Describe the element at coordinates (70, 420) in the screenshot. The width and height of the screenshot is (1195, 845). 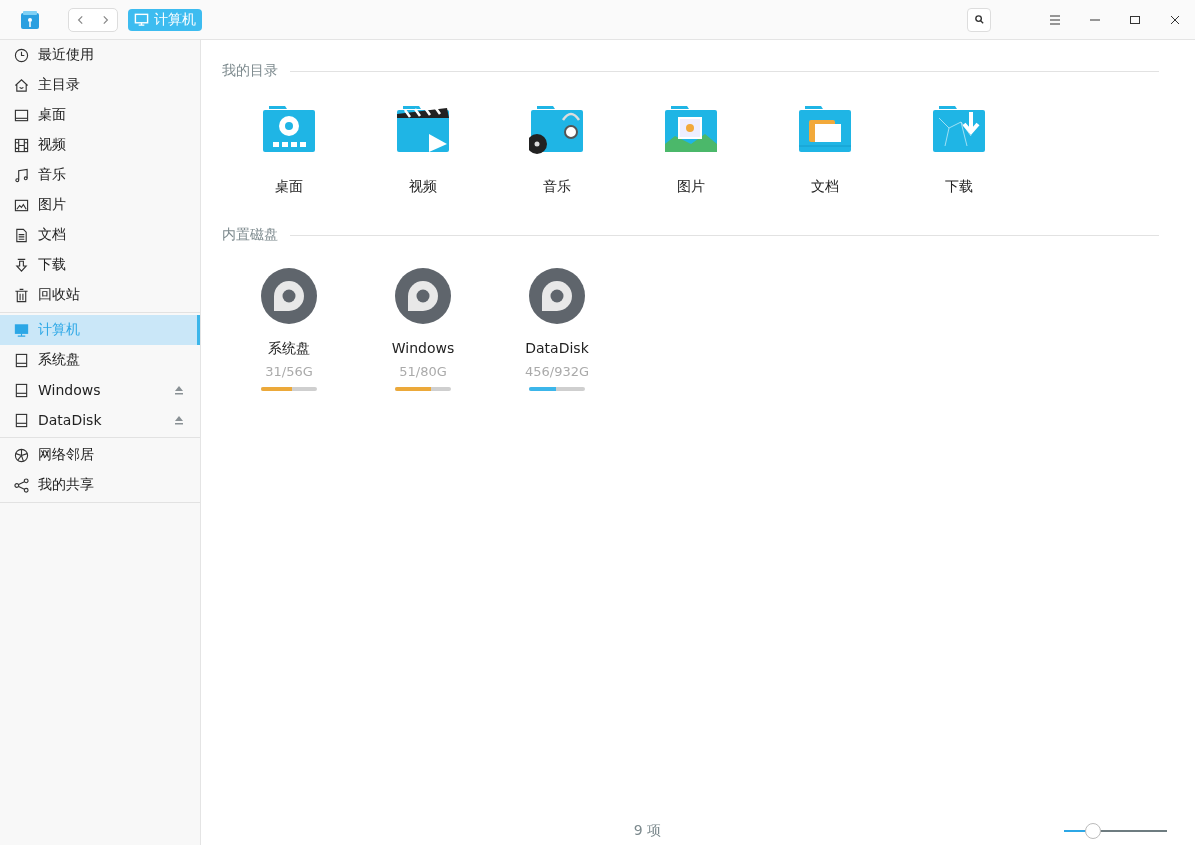
I see `sidebar-label: DataDisk` at that location.